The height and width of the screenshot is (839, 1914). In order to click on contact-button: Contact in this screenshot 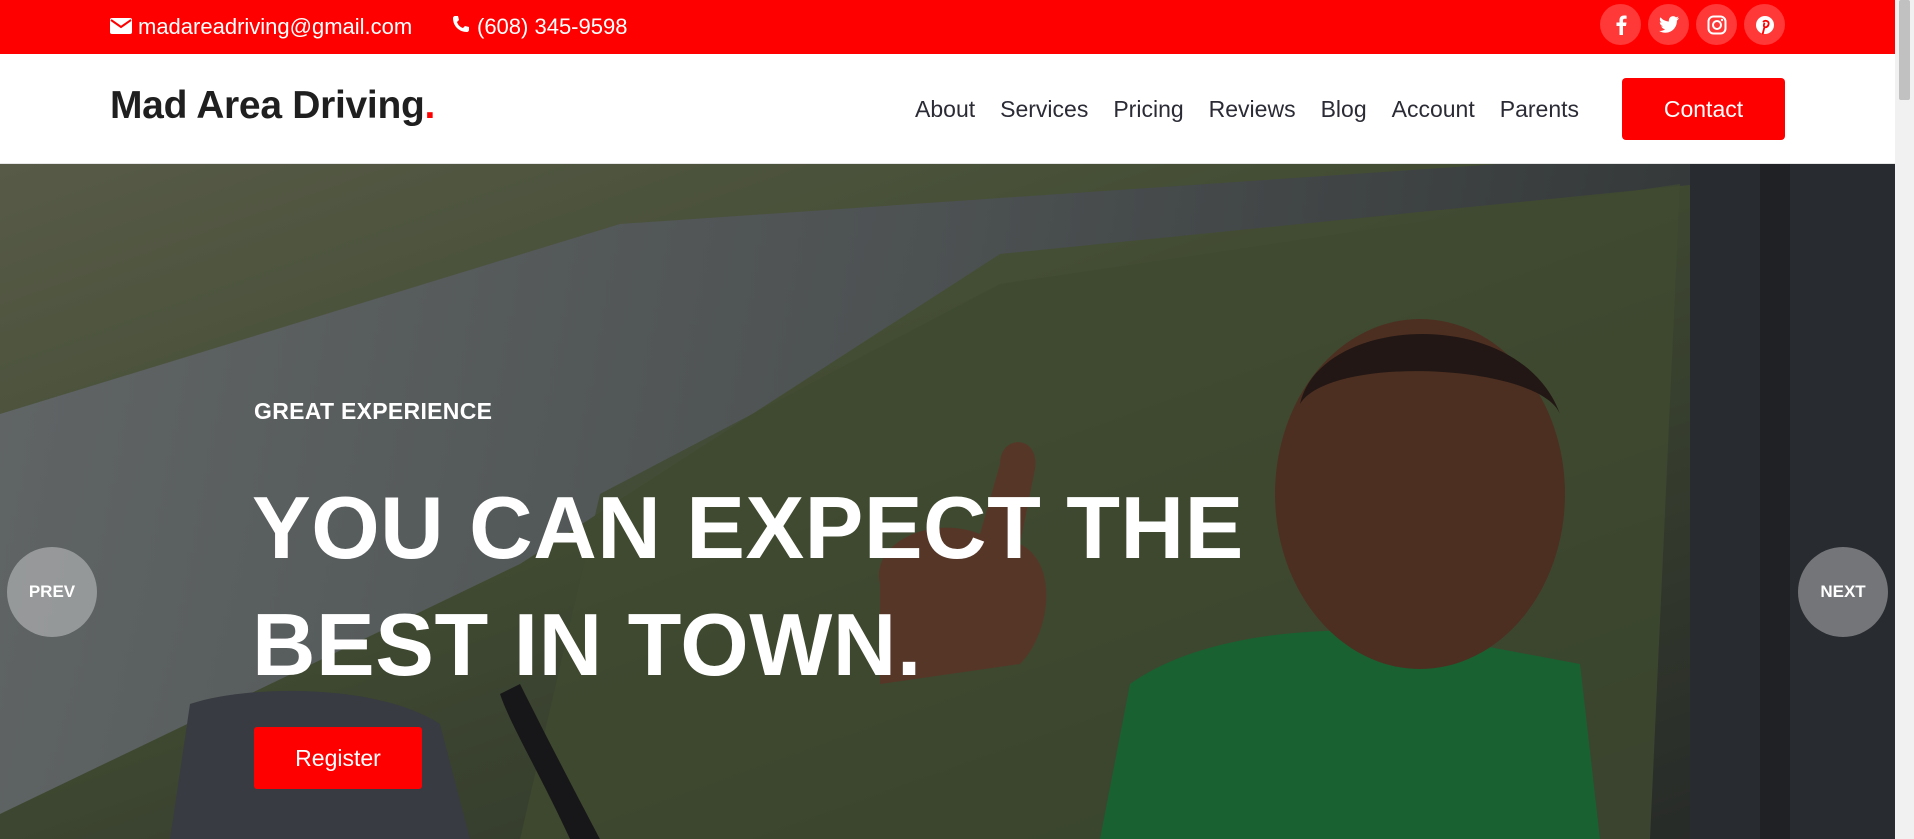, I will do `click(1703, 109)`.